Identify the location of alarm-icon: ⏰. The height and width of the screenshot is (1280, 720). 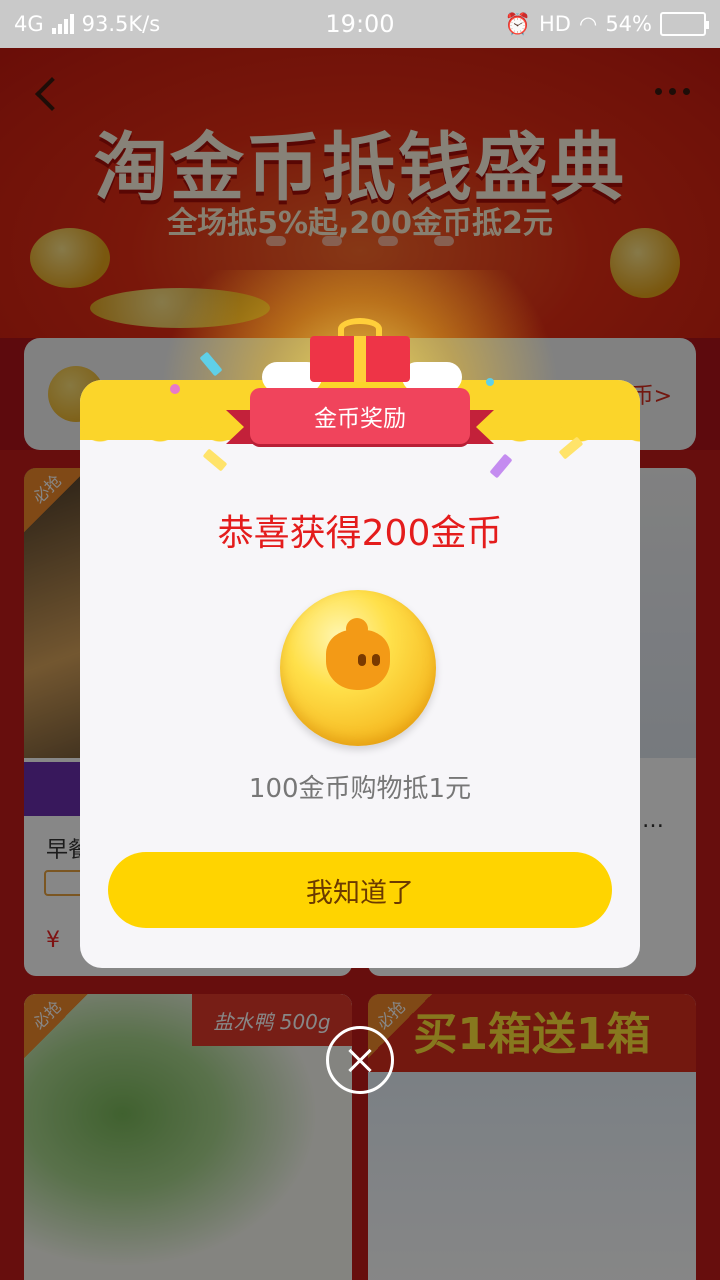
(518, 23).